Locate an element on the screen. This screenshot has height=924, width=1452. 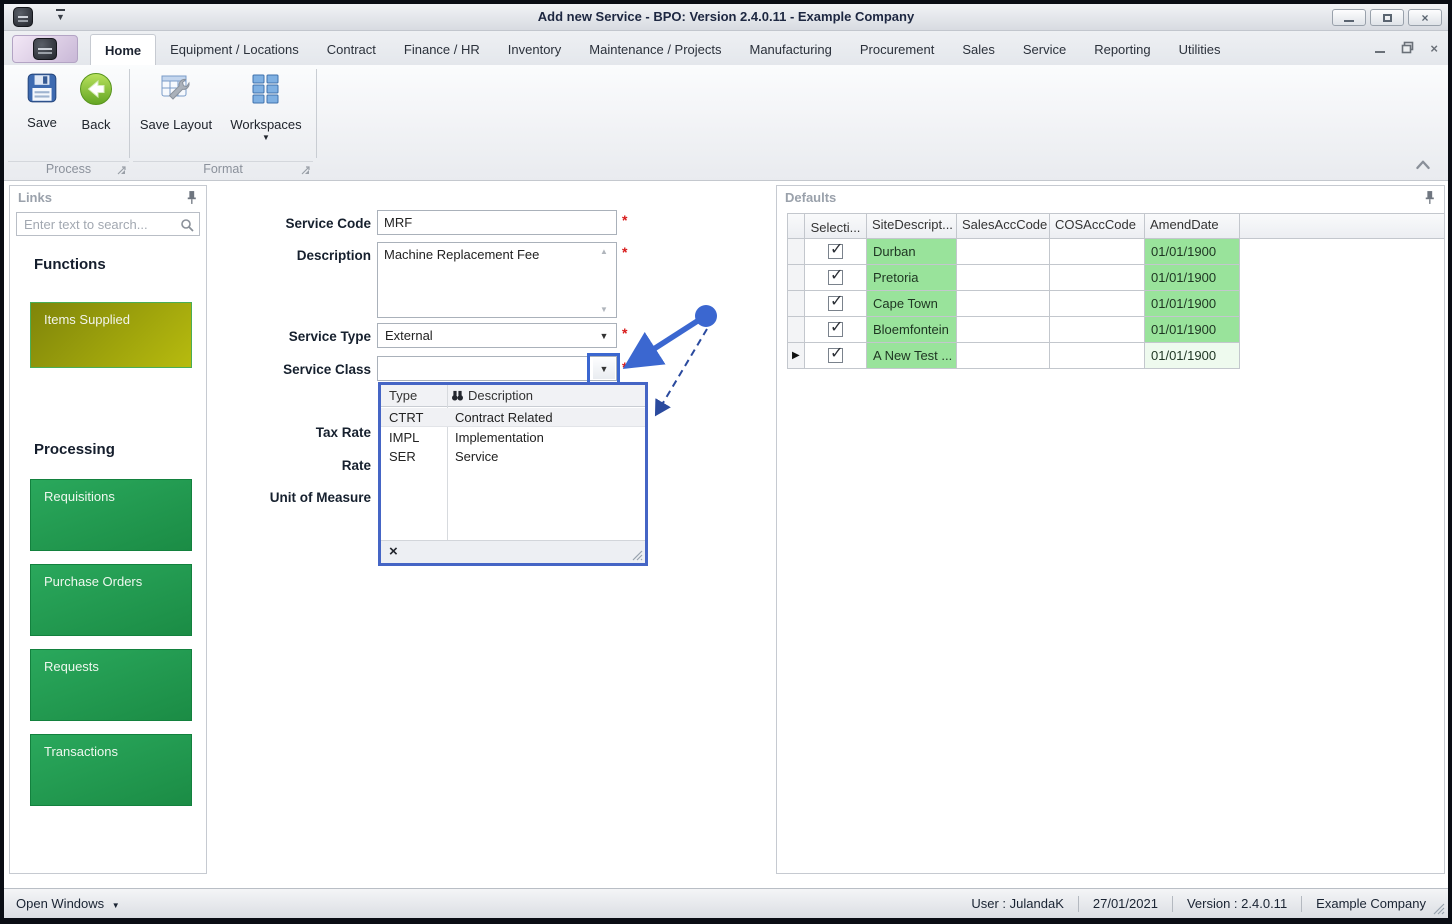
popup-row-ser: SER Service is located at coordinates (513, 456).